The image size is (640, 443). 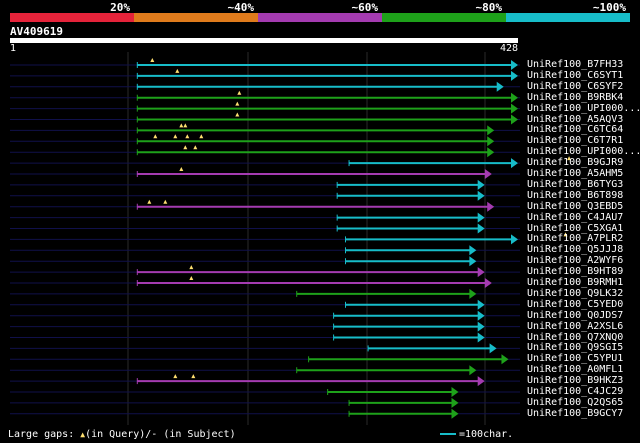 I want to click on hit-name-link: UniRef100_Q7XNQ0, so click(x=575, y=337).